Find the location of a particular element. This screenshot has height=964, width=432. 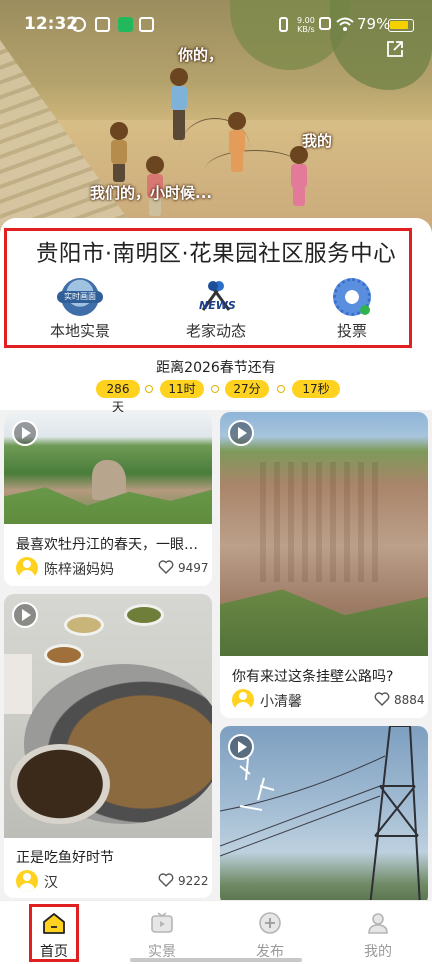

vibrate-icon is located at coordinates (283, 24).